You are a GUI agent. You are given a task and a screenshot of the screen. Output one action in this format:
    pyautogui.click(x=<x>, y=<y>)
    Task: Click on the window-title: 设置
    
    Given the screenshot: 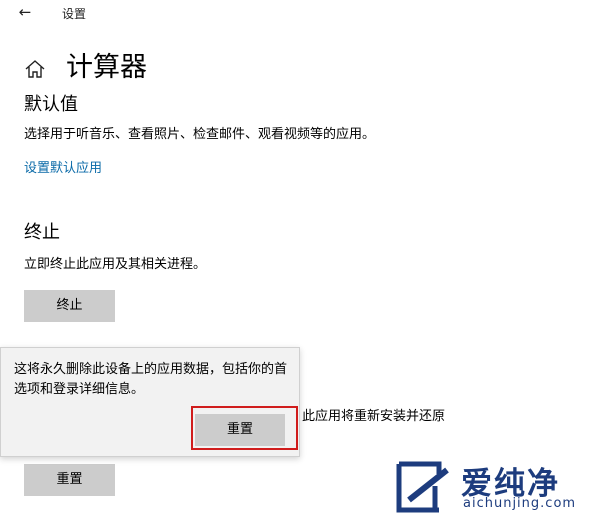 What is the action you would take?
    pyautogui.click(x=74, y=14)
    